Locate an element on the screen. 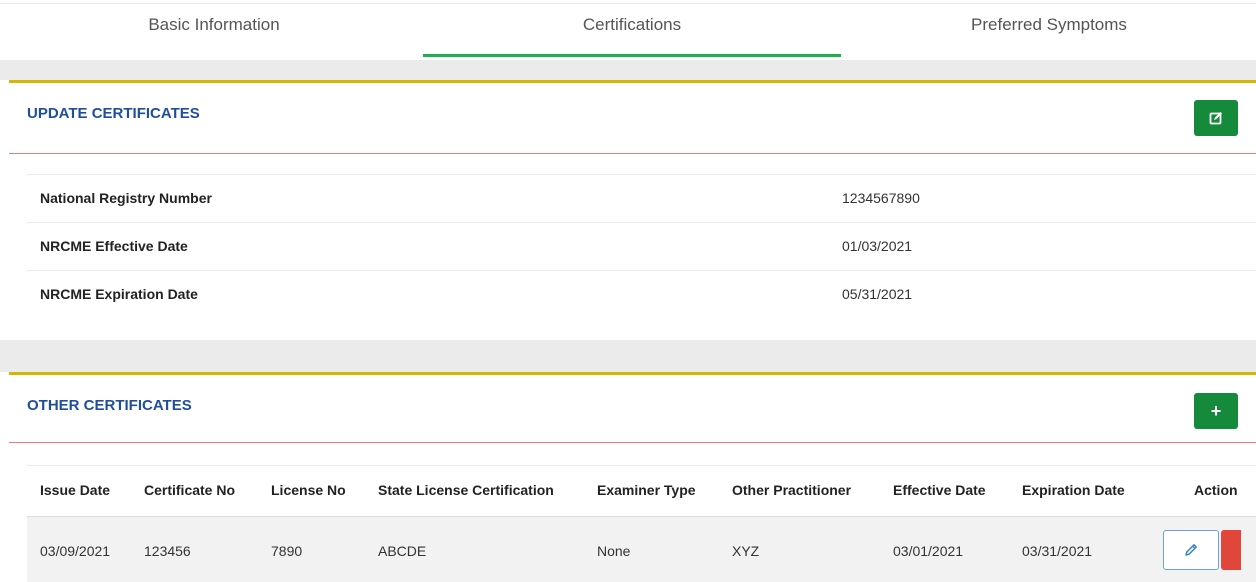 The width and height of the screenshot is (1256, 582). table-cell: 03/09/2021 is located at coordinates (75, 551).